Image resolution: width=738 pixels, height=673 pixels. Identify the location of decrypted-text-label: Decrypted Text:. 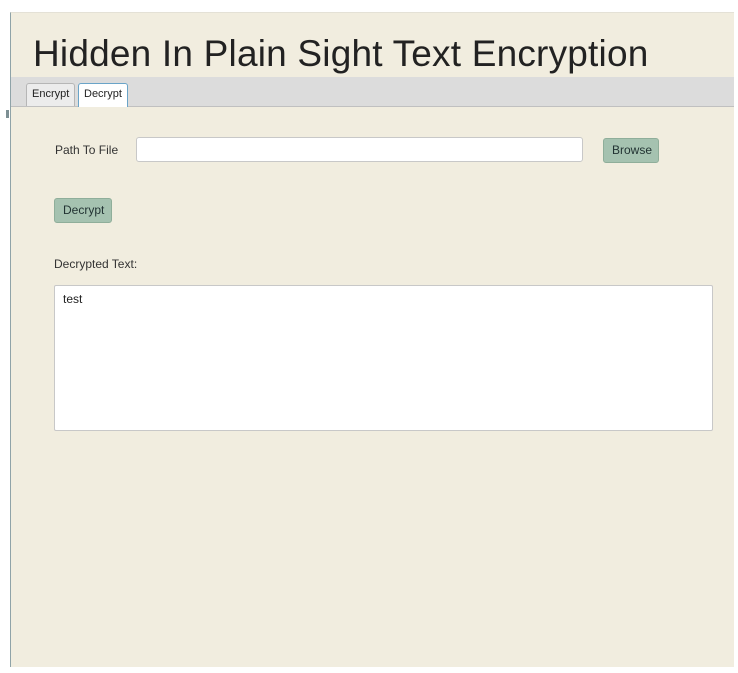
(96, 264).